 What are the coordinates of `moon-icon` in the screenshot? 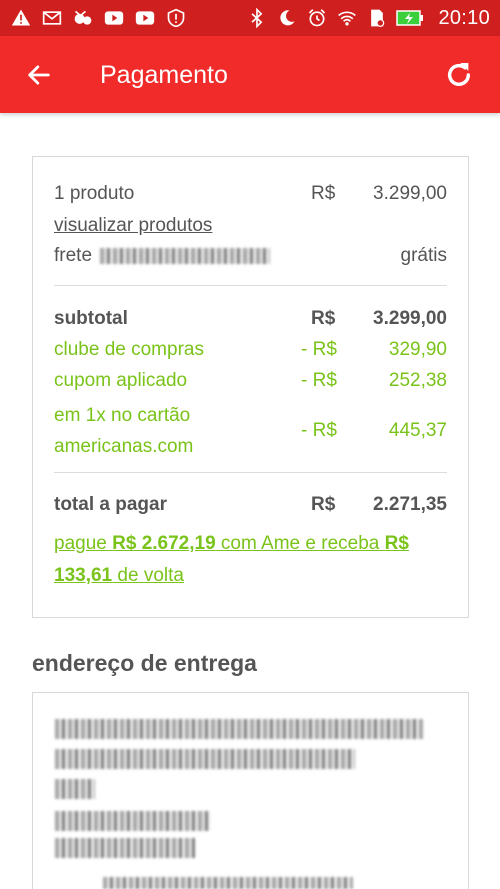 It's located at (287, 18).